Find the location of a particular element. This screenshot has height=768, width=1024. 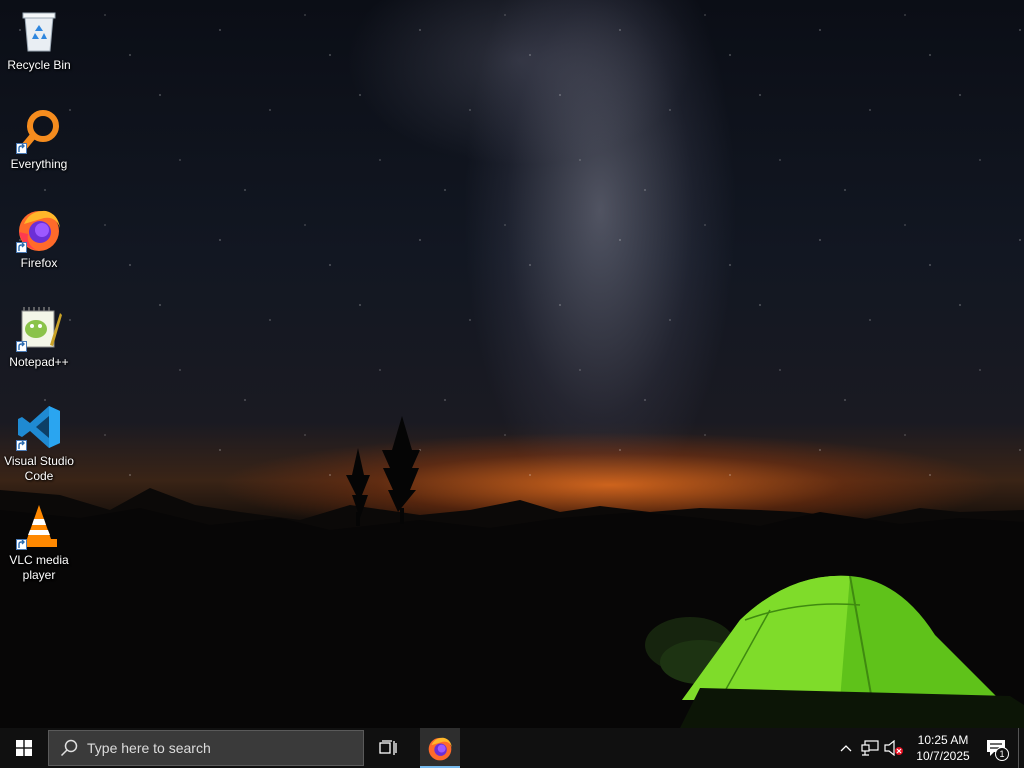

desktop-icon-vlc: VLC media player is located at coordinates (39, 545).